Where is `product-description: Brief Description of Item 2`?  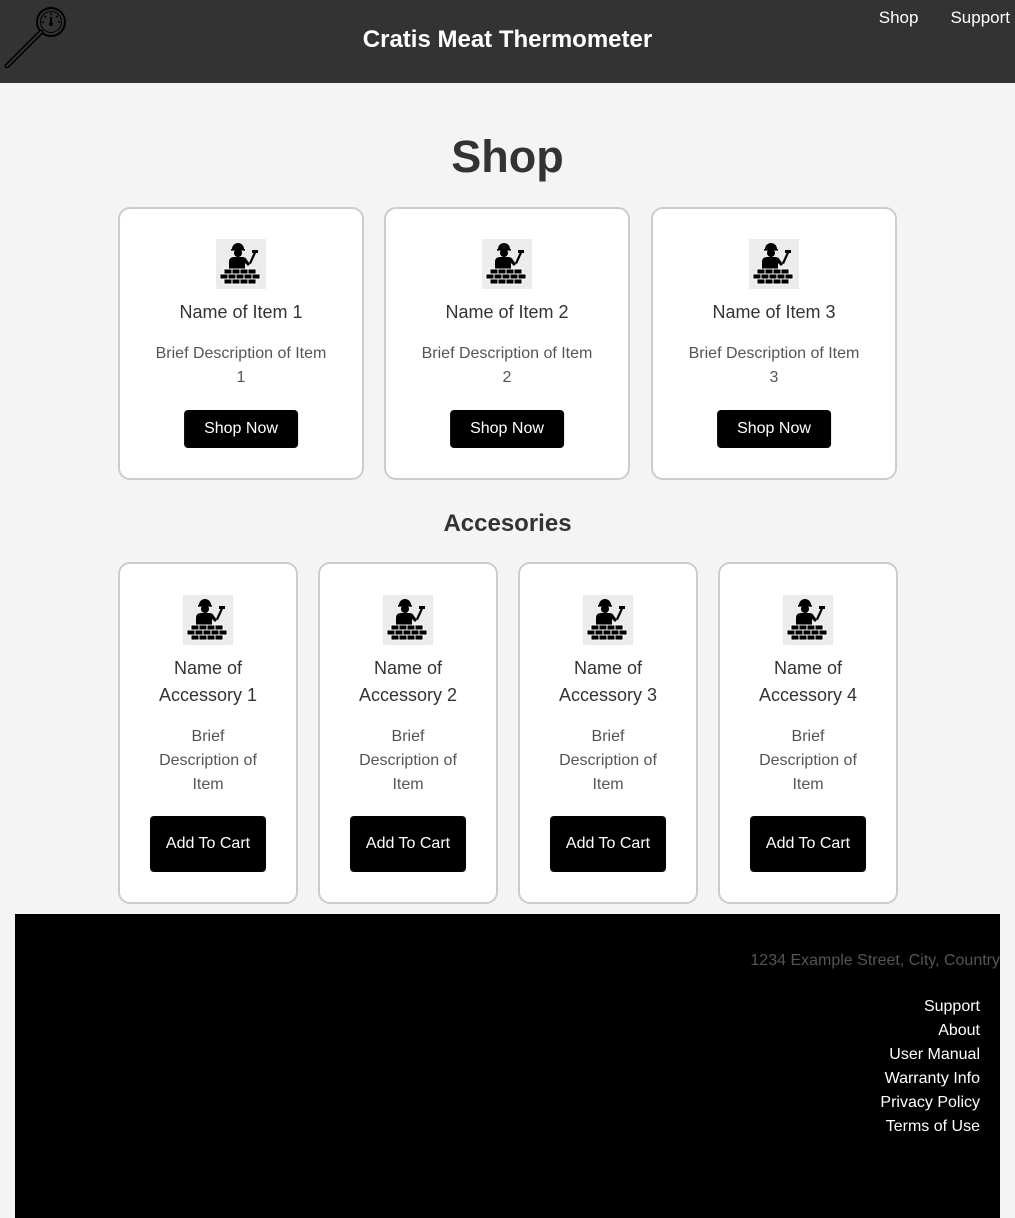
product-description: Brief Description of Item 2 is located at coordinates (507, 365).